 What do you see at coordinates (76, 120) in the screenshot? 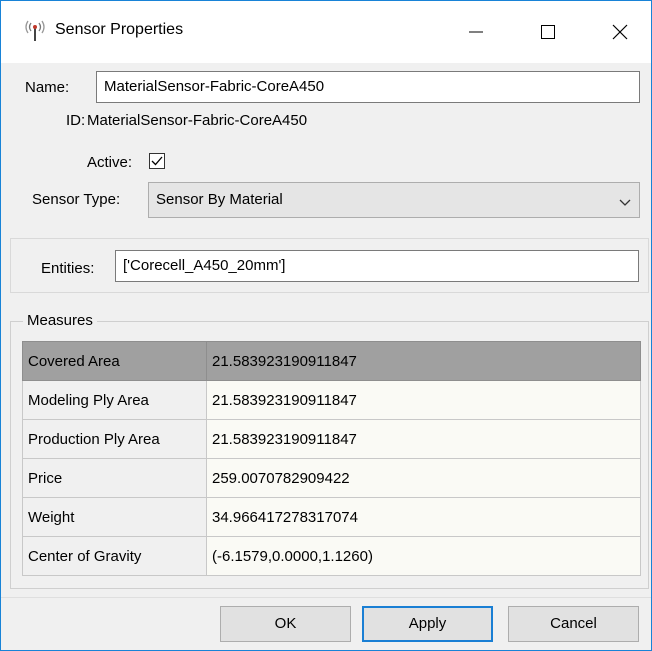
I see `id-label: ID:` at bounding box center [76, 120].